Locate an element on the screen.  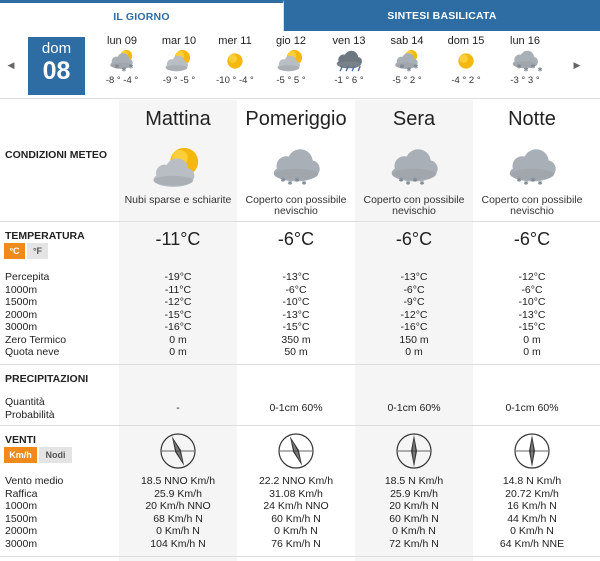
rain-cloud-icon is located at coordinates (349, 61).